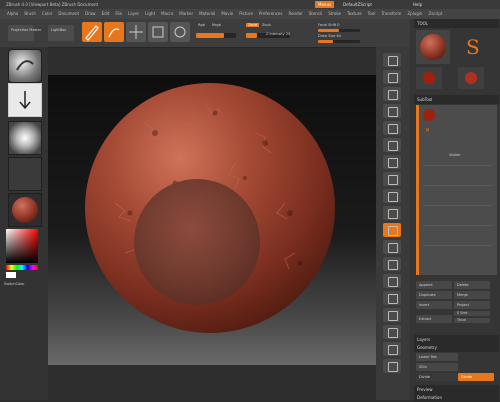 This screenshot has width=500, height=402. I want to click on default-zscript-button: DefaultZScript, so click(357, 4).